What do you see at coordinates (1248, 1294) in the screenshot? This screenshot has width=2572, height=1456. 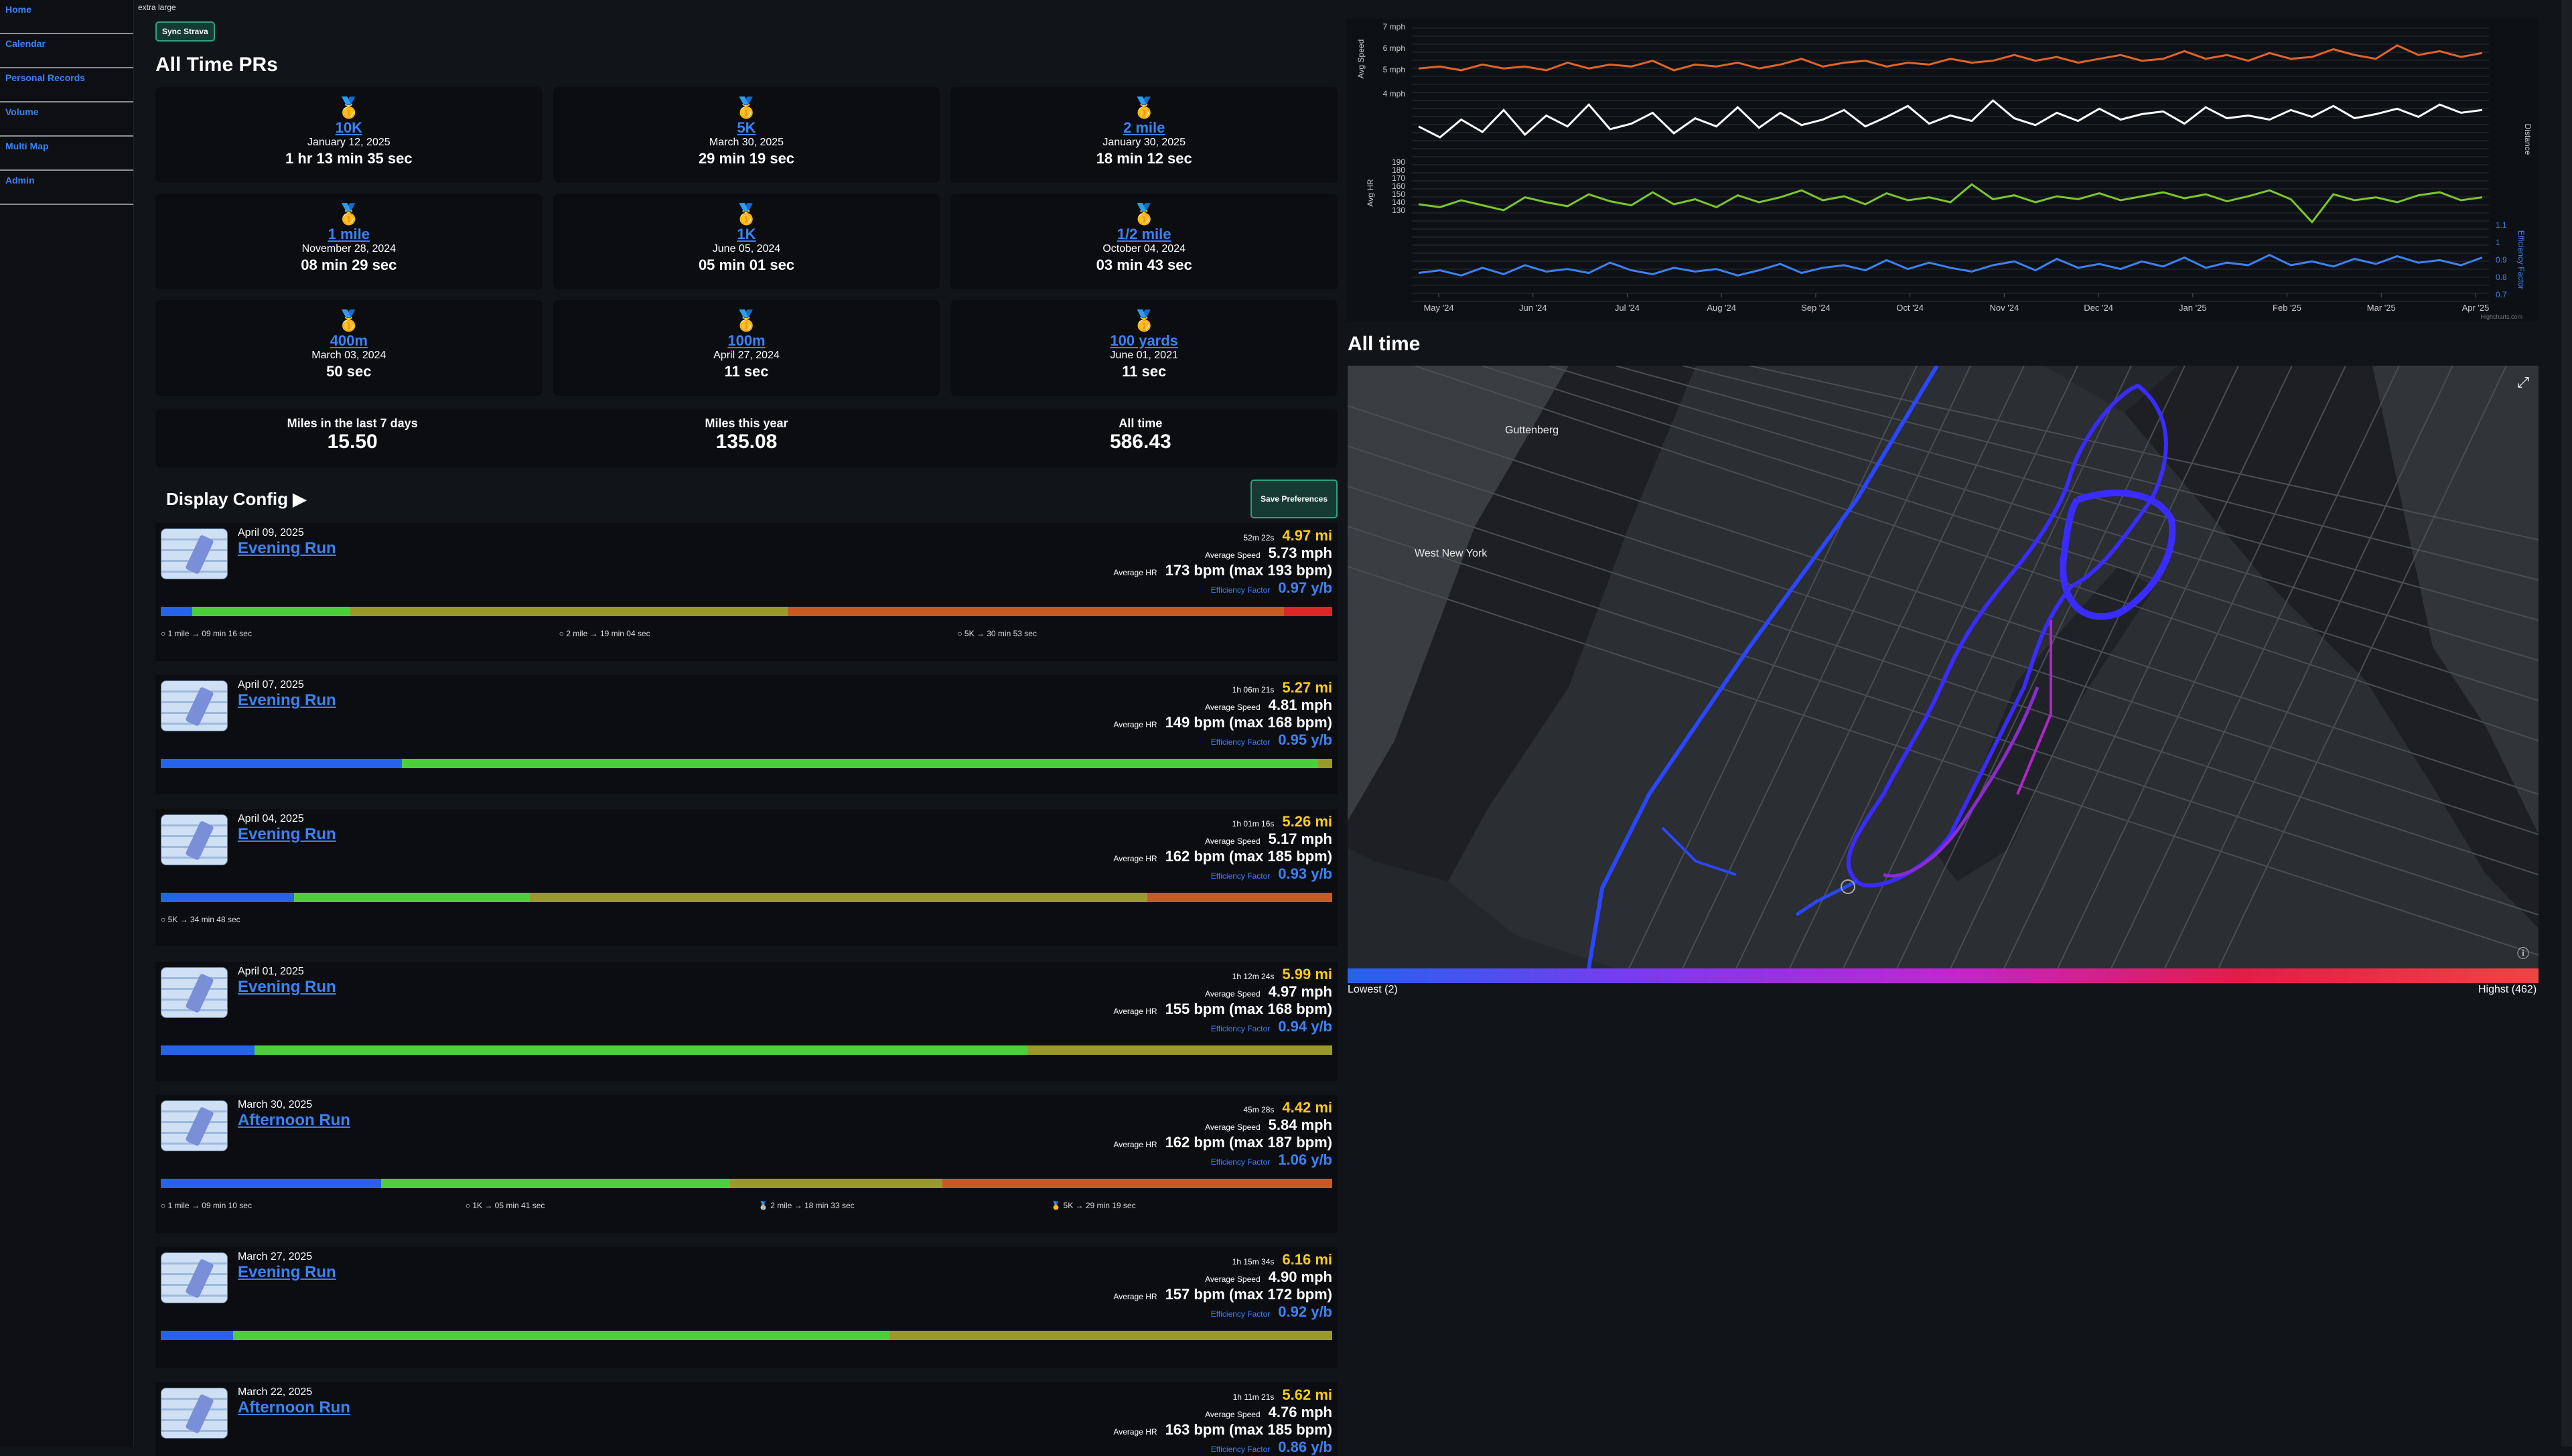 I see `activity-hr: 157 bpm (max 172 bpm)` at bounding box center [1248, 1294].